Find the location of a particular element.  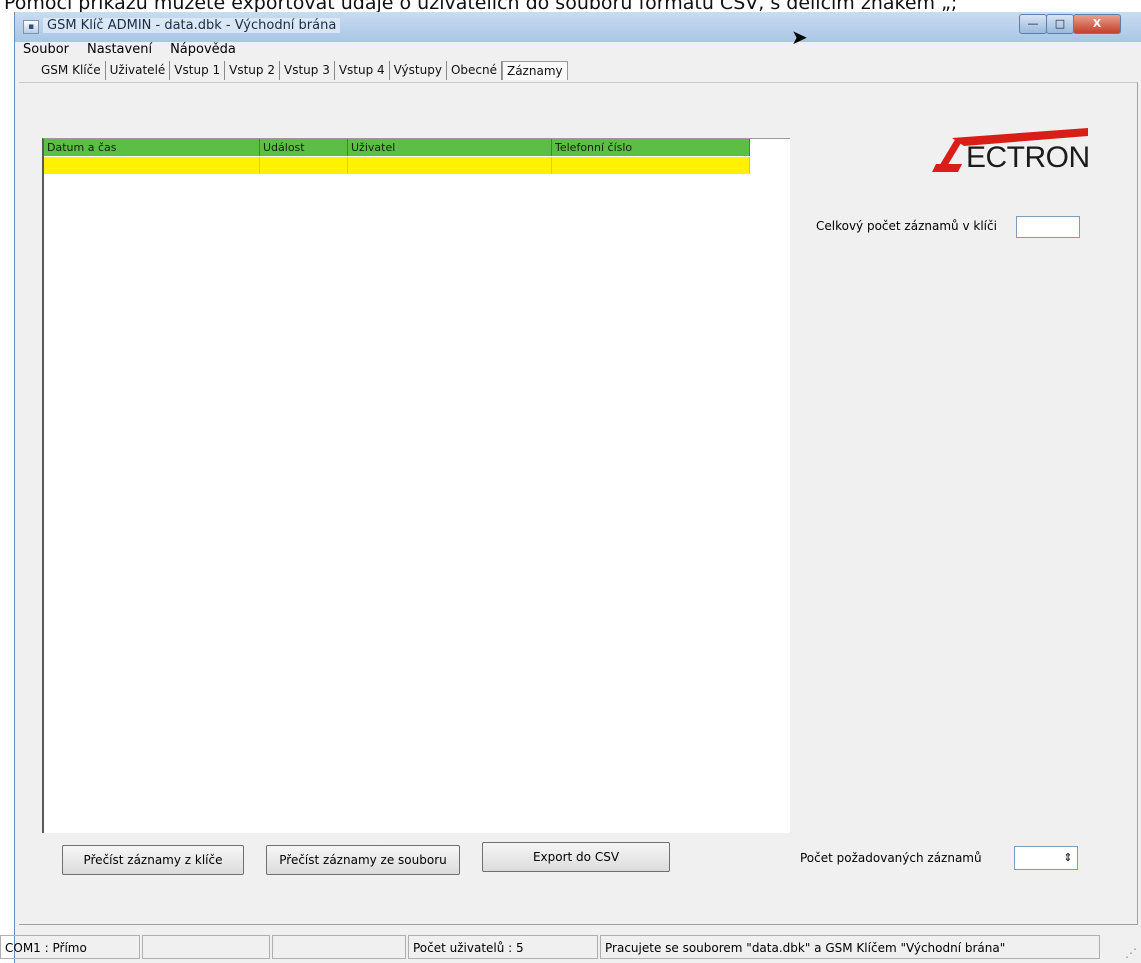

minimize-button: — is located at coordinates (1033, 24).